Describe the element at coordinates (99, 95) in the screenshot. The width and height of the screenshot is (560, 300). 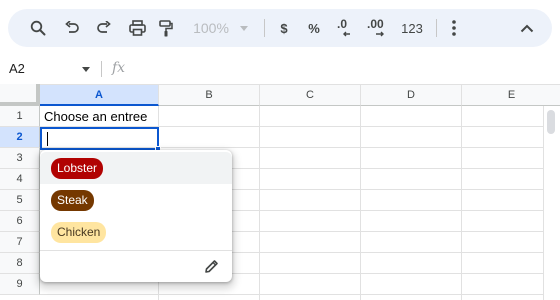
I see `column-header-a: A` at that location.